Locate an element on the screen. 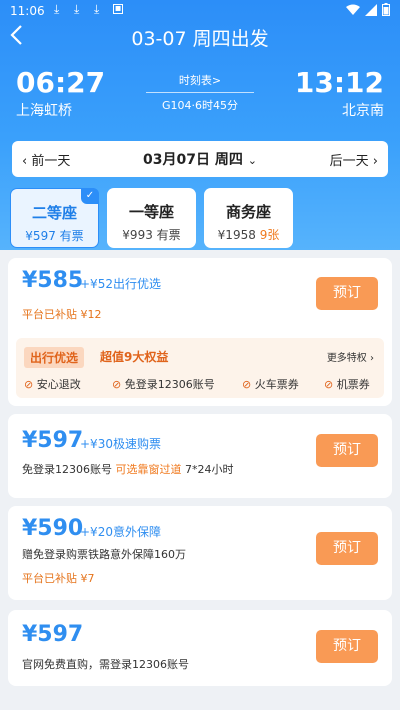  chevron-down-icon: ⌄ is located at coordinates (252, 160).